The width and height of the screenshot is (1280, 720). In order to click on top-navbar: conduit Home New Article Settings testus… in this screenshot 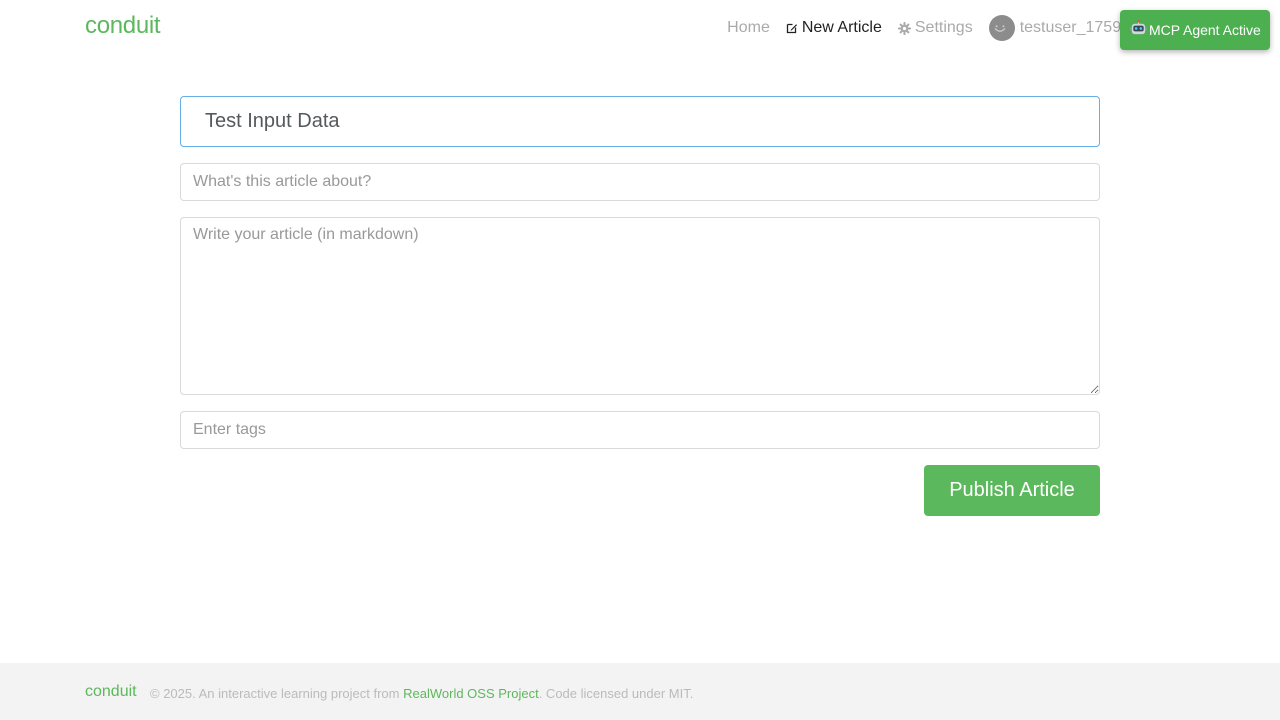, I will do `click(640, 28)`.